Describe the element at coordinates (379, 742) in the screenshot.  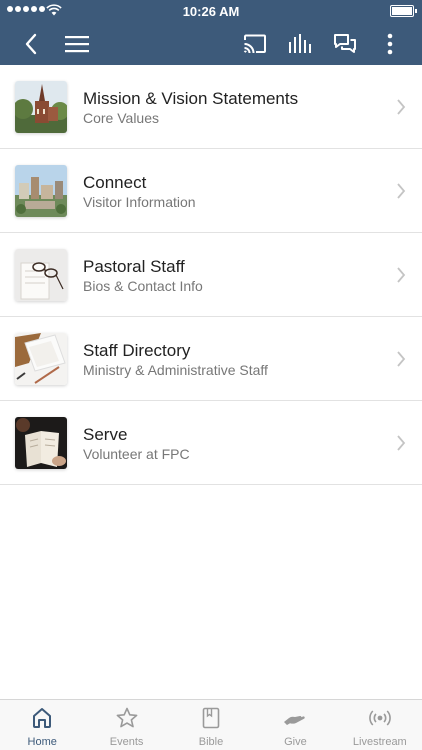
I see `tab-label: Livestream` at that location.